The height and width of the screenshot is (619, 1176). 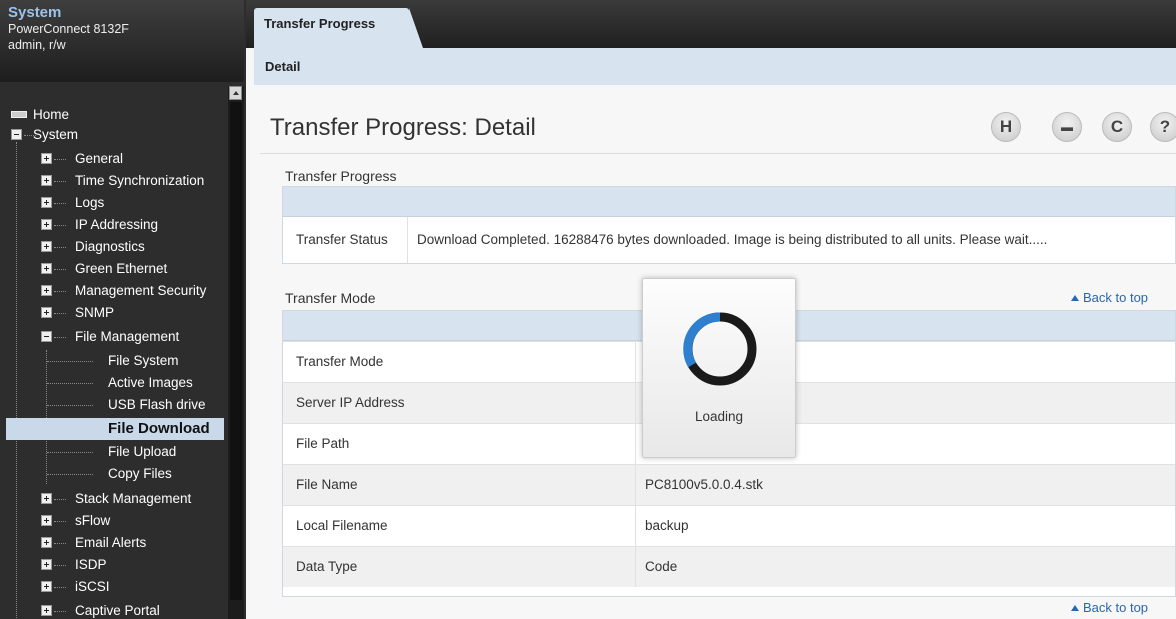 What do you see at coordinates (114, 115) in the screenshot?
I see `nav-item-home: Home` at bounding box center [114, 115].